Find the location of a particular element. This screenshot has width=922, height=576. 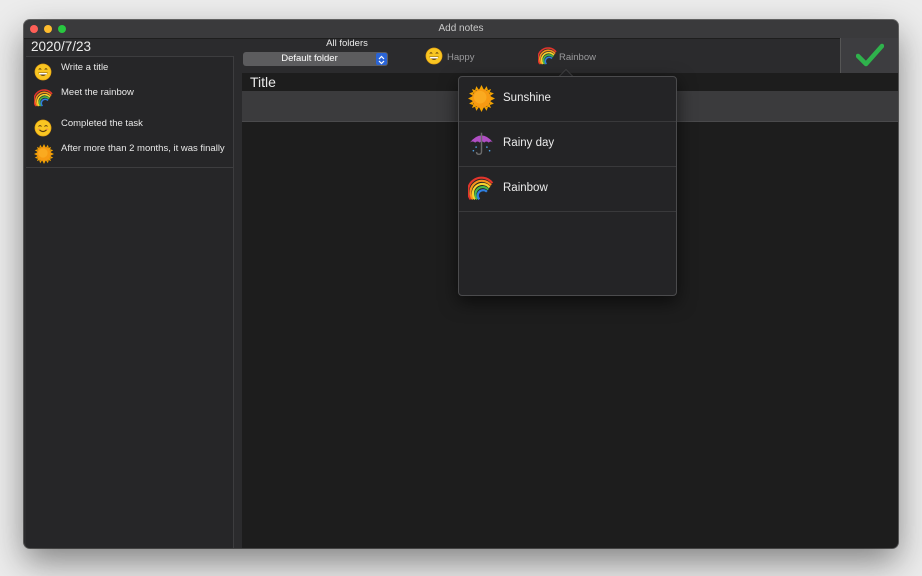

window-title: Add notes is located at coordinates (461, 28).